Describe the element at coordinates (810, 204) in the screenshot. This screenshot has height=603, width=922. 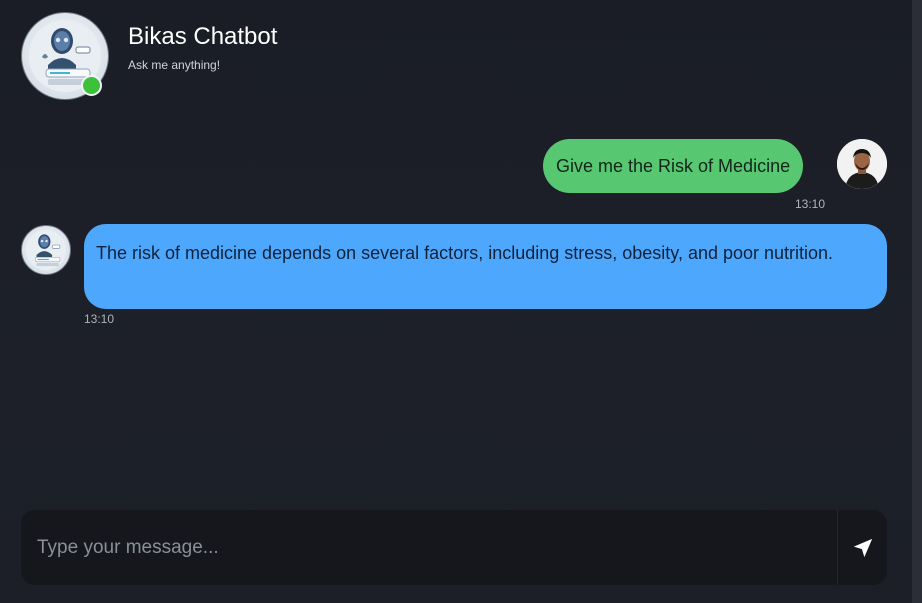
I see `user-message-time: 13:10` at that location.